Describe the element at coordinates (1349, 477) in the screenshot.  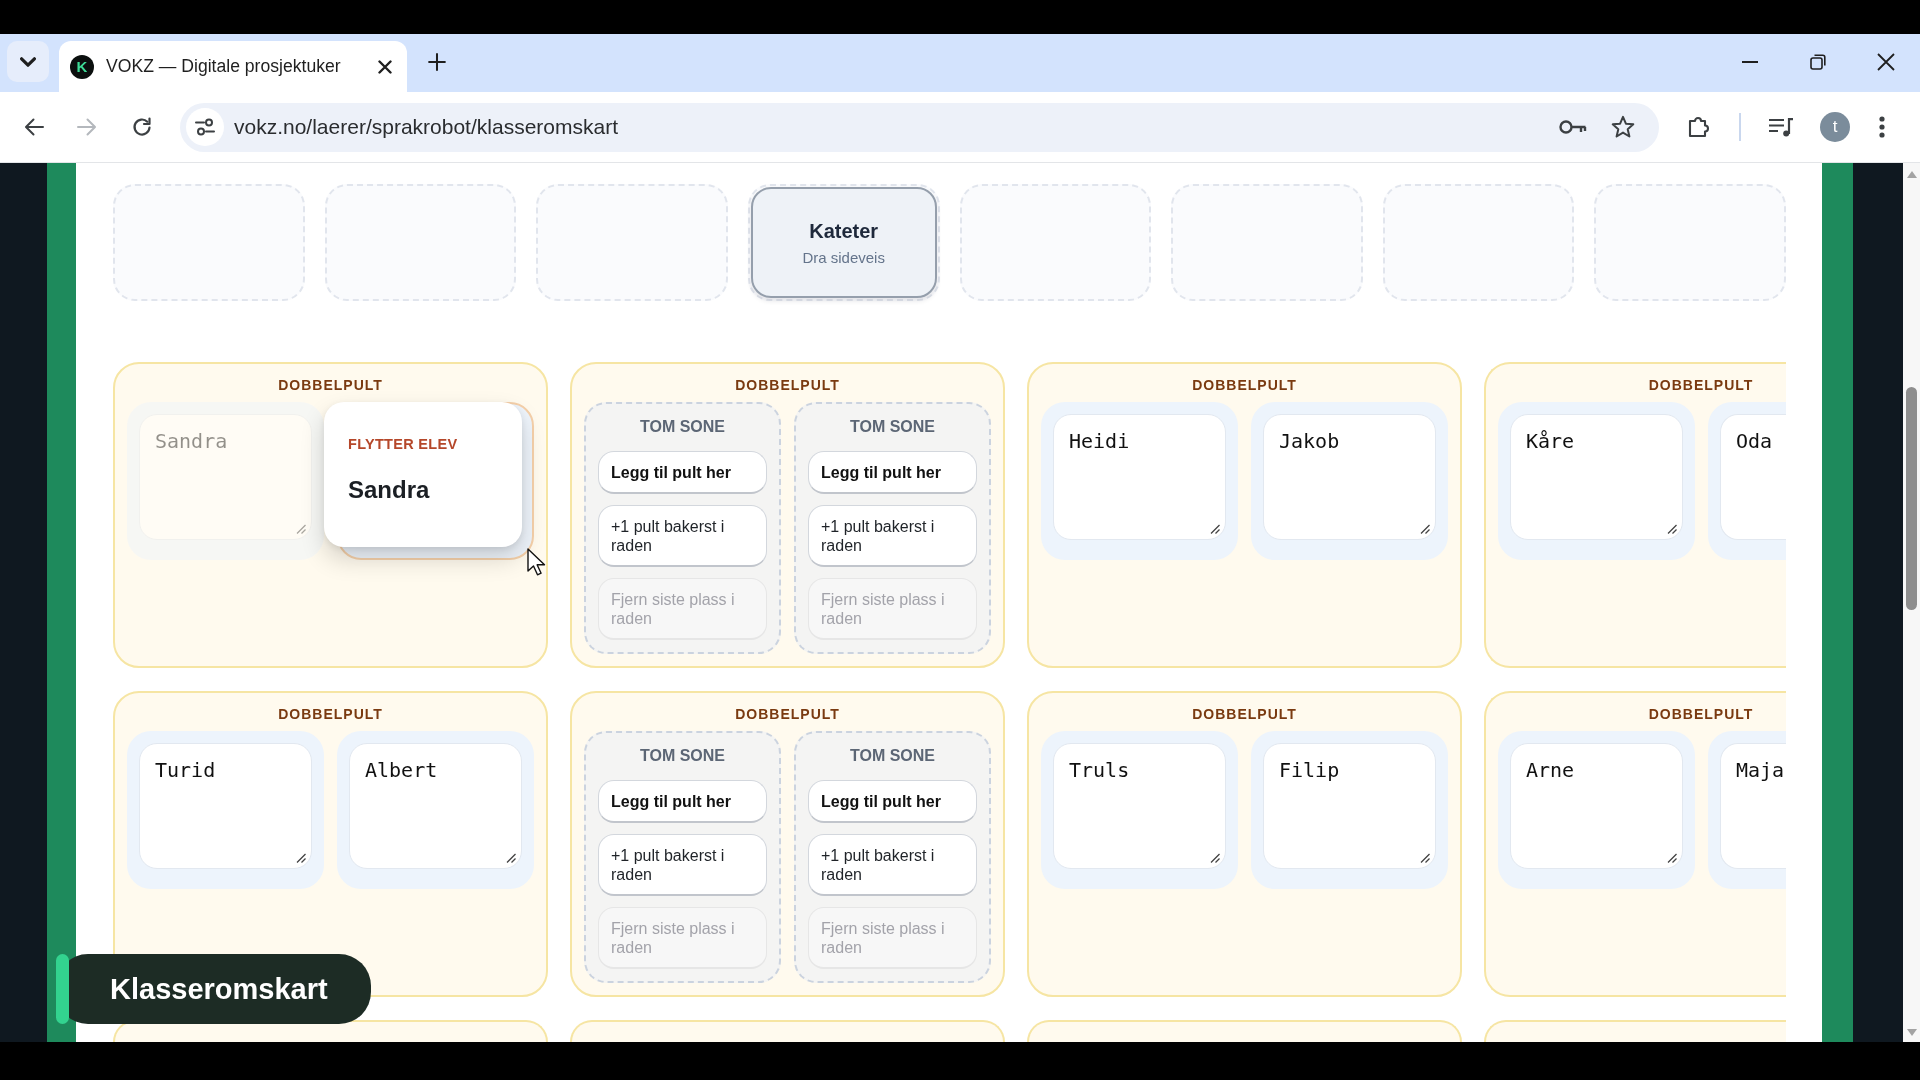
I see `student-name-field: Jakob` at that location.